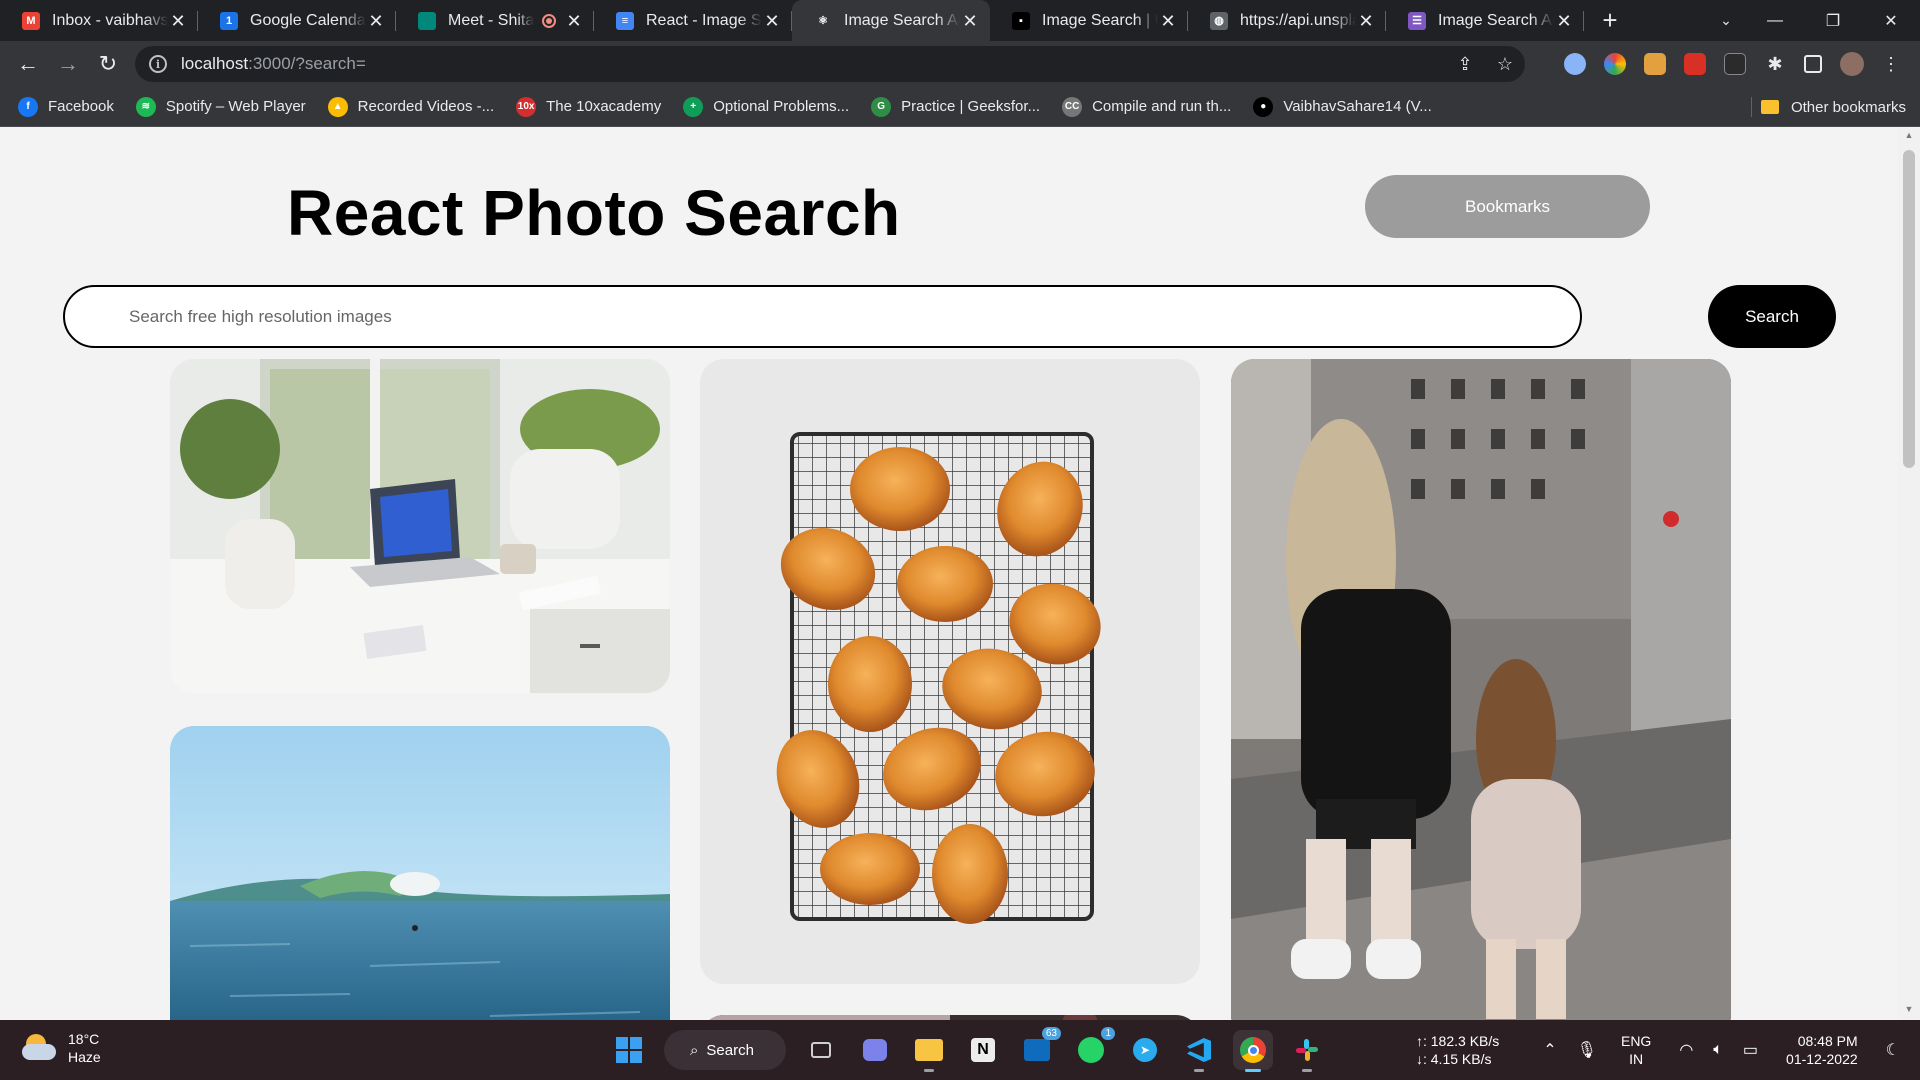  What do you see at coordinates (1465, 64) in the screenshot?
I see `share-icon: ⇪` at bounding box center [1465, 64].